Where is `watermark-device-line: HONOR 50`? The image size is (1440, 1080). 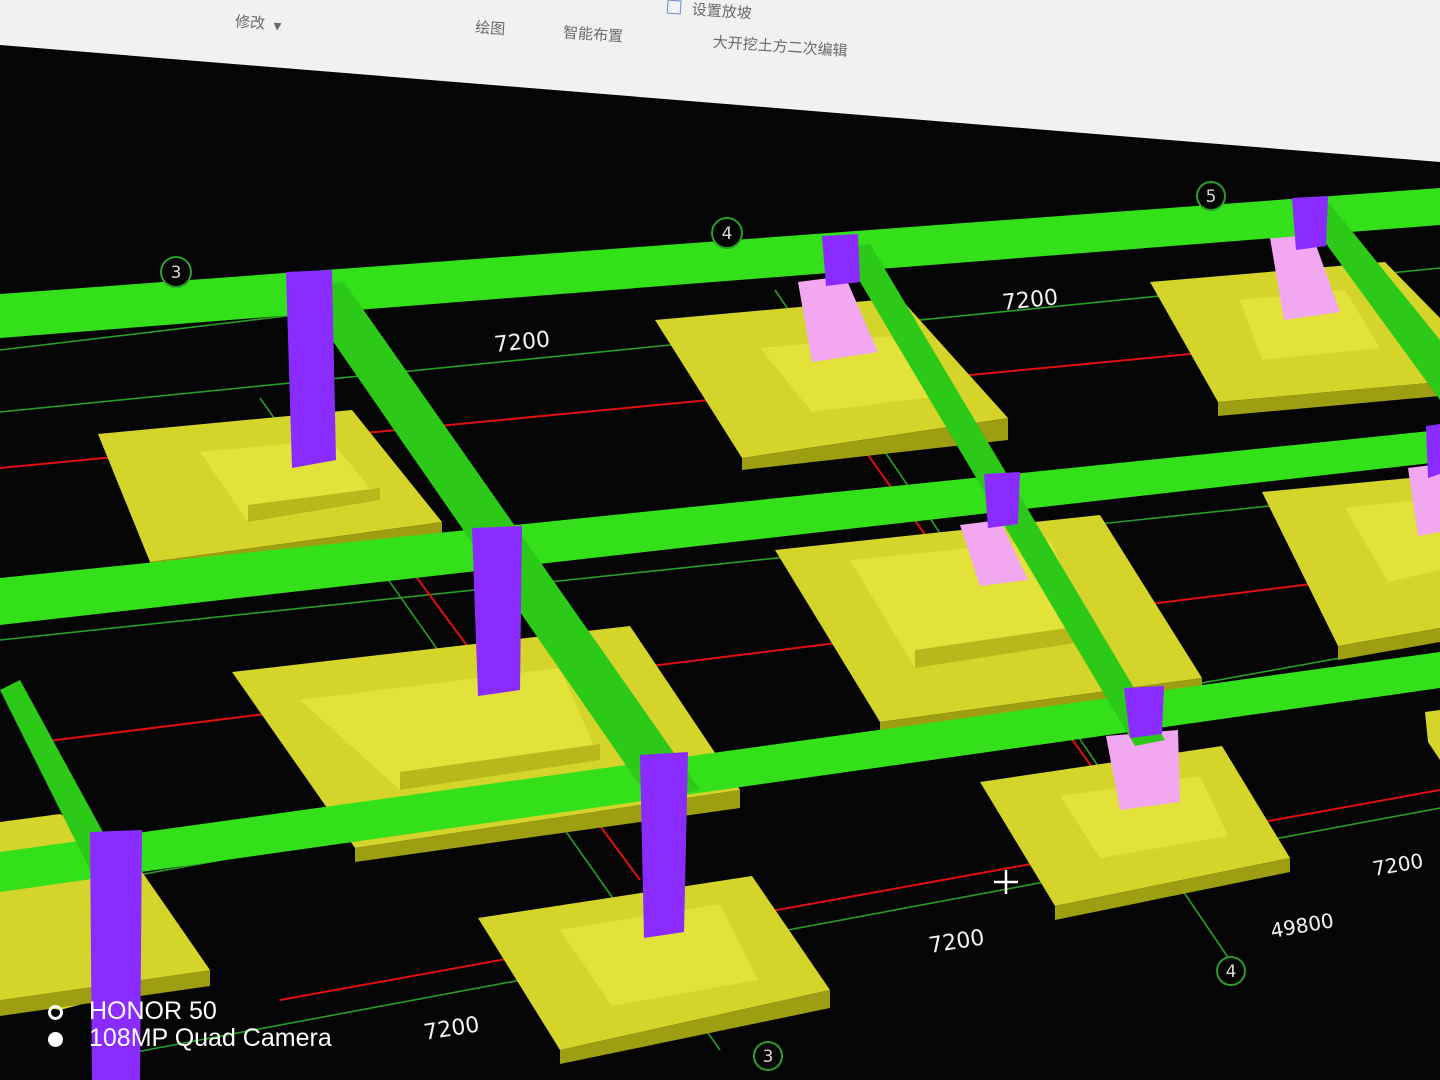 watermark-device-line: HONOR 50 is located at coordinates (190, 1011).